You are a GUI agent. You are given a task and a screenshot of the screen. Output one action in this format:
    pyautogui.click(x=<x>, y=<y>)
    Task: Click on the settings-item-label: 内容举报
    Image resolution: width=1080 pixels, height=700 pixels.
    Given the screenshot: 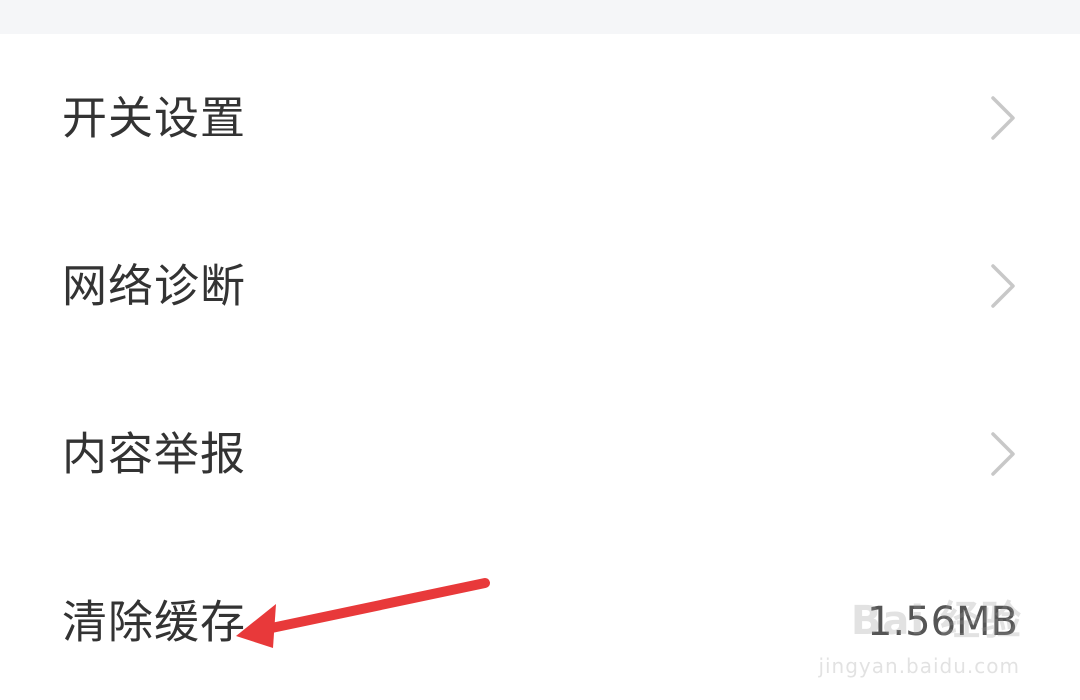 What is the action you would take?
    pyautogui.click(x=154, y=454)
    